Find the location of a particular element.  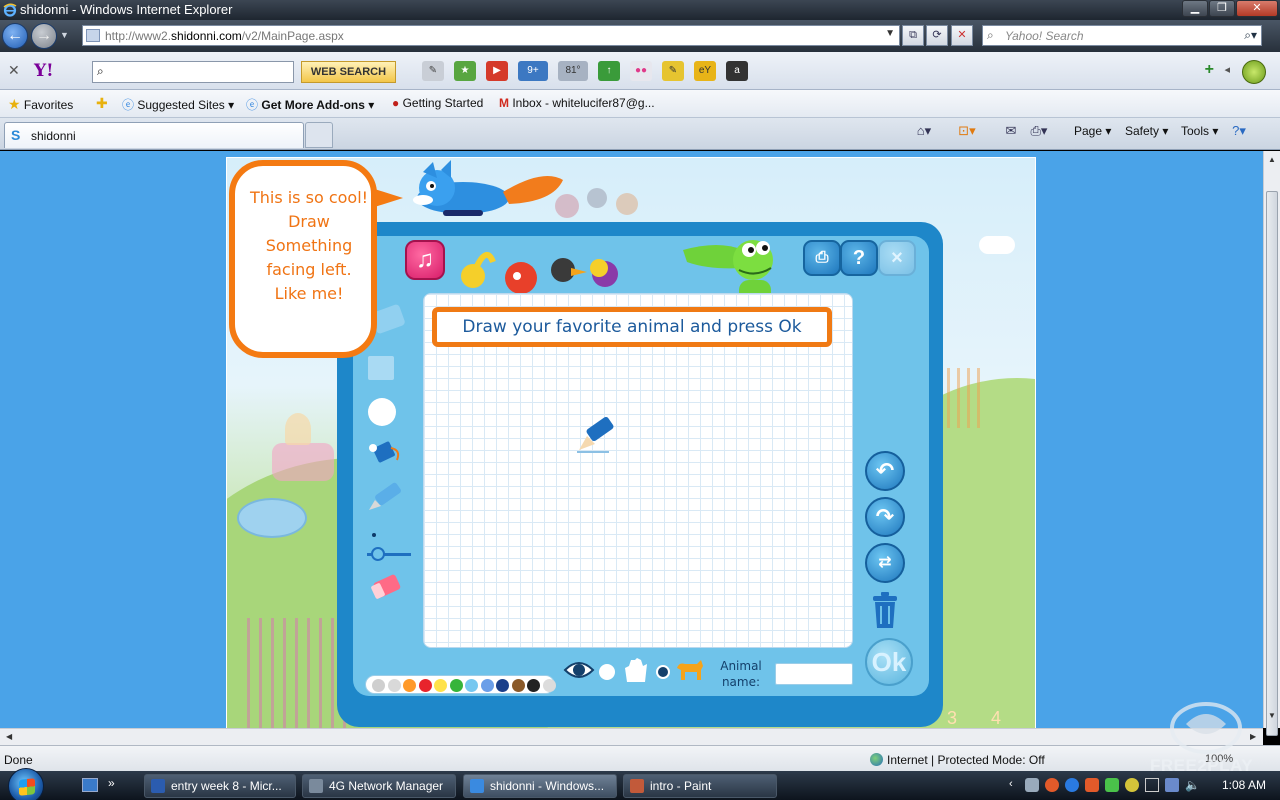

eye-preview-icon is located at coordinates (579, 670).